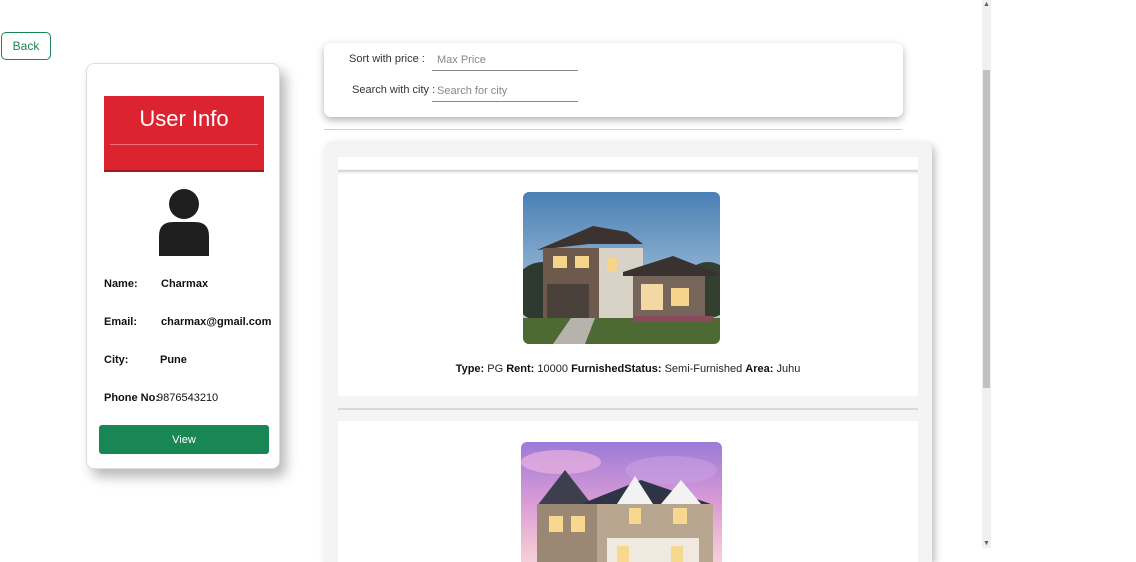 This screenshot has height=562, width=1136. Describe the element at coordinates (986, 4) in the screenshot. I see `arrow-up-icon: ▲` at that location.